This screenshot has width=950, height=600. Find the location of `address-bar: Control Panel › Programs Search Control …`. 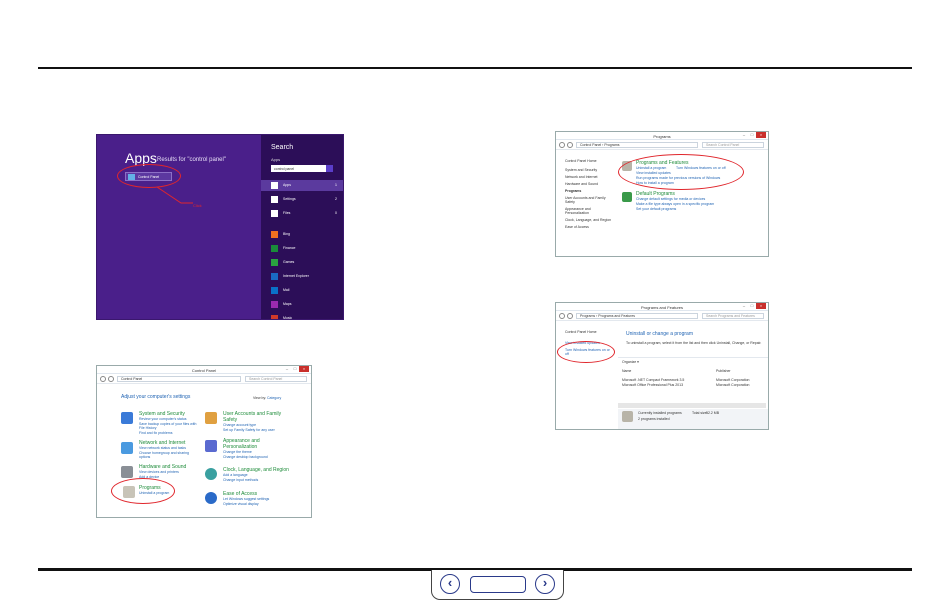

address-bar: Control Panel › Programs Search Control … is located at coordinates (662, 145).